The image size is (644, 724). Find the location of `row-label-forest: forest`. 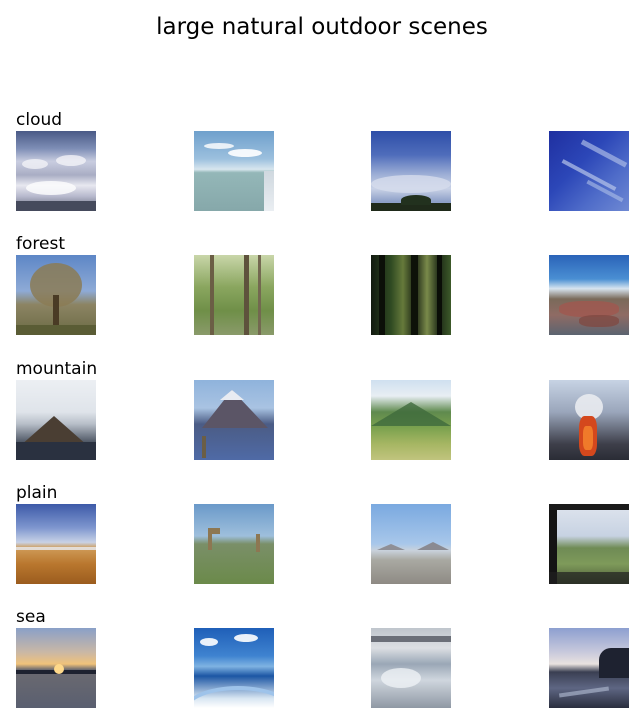

row-label-forest: forest is located at coordinates (40, 244).